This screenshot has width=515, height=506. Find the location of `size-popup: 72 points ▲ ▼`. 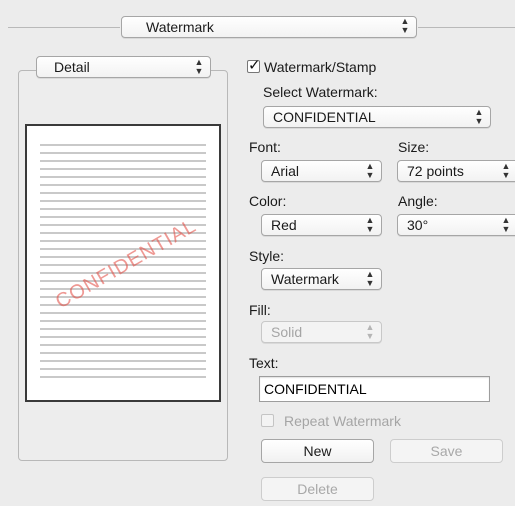

size-popup: 72 points ▲ ▼ is located at coordinates (456, 171).